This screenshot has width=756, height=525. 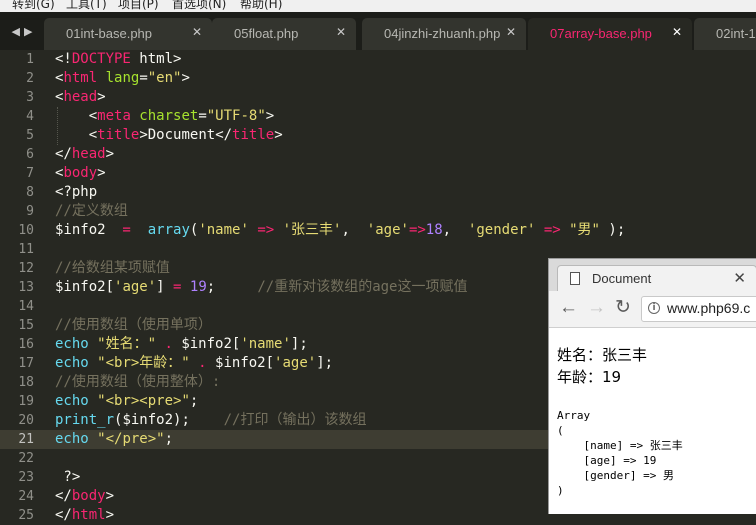 I want to click on line-number: 25, so click(x=26, y=515).